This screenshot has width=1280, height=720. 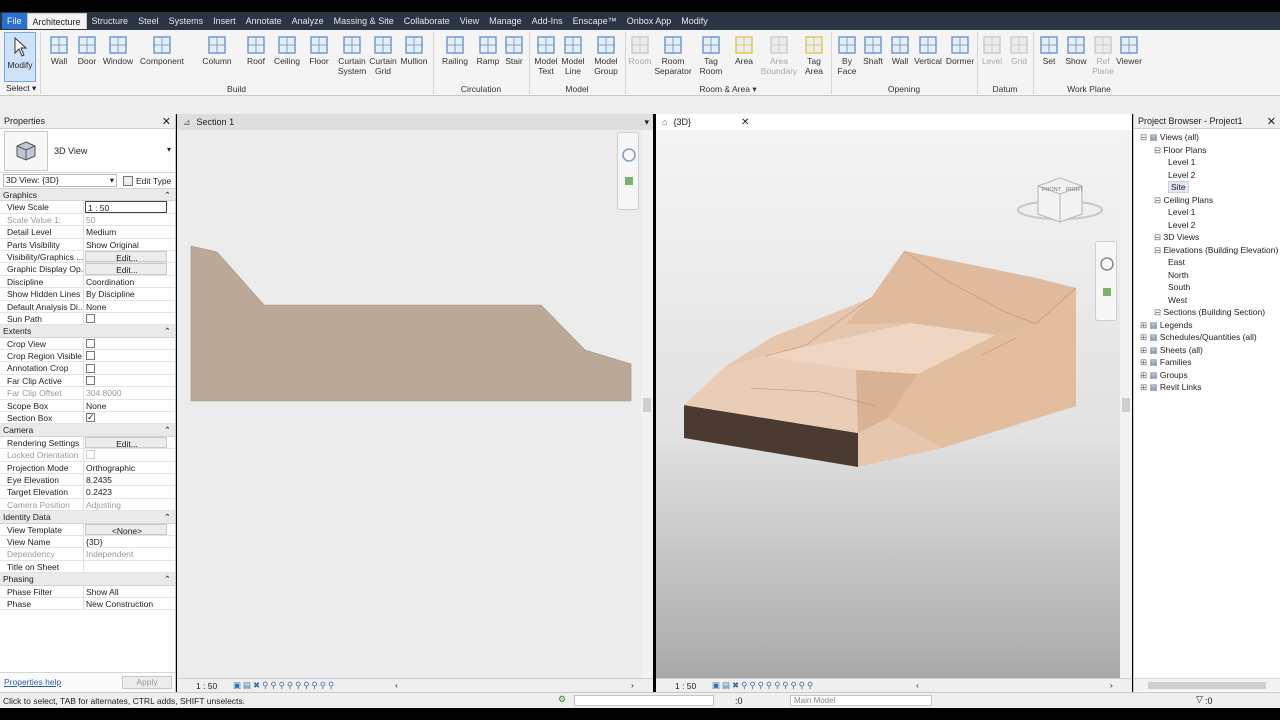 I want to click on tab-architecture: Architecture, so click(x=56, y=21).